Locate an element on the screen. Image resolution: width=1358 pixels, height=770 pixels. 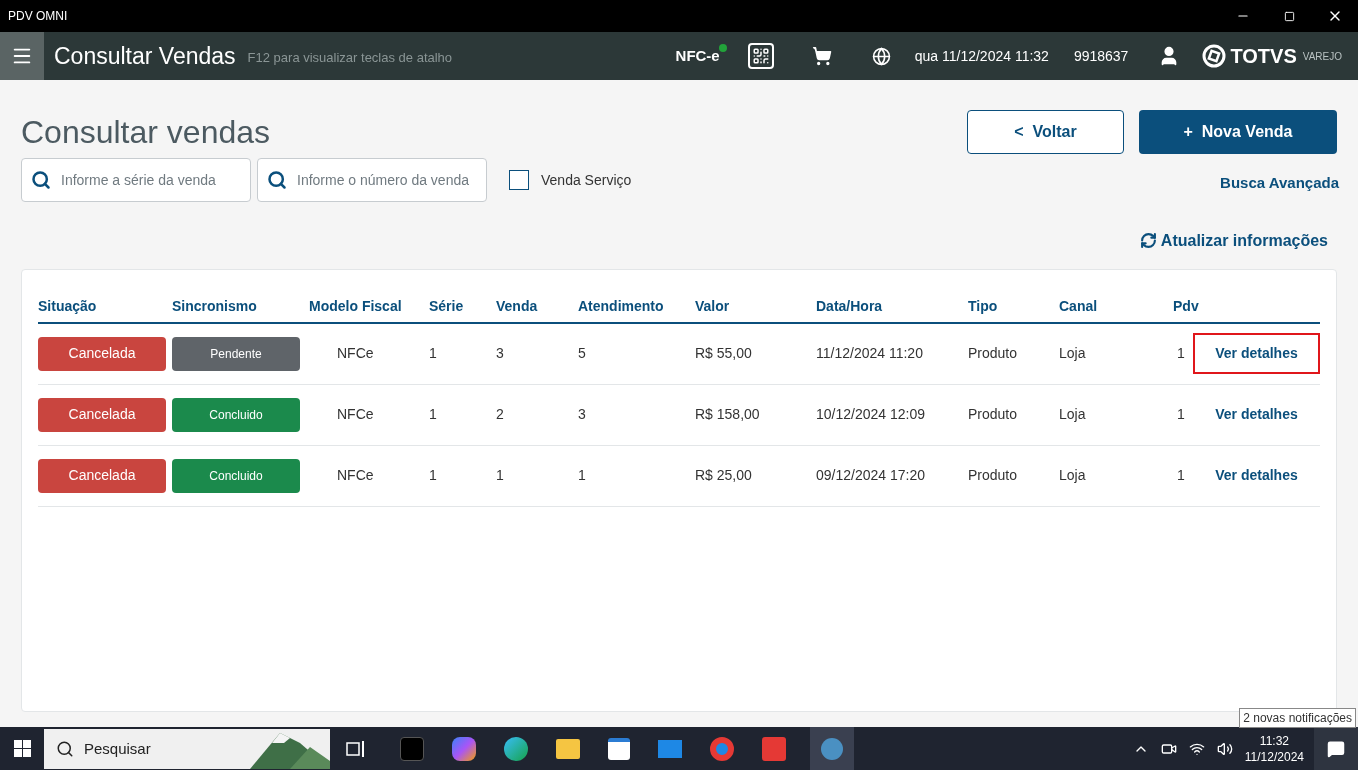
column-header: Canal is located at coordinates (1078, 305).